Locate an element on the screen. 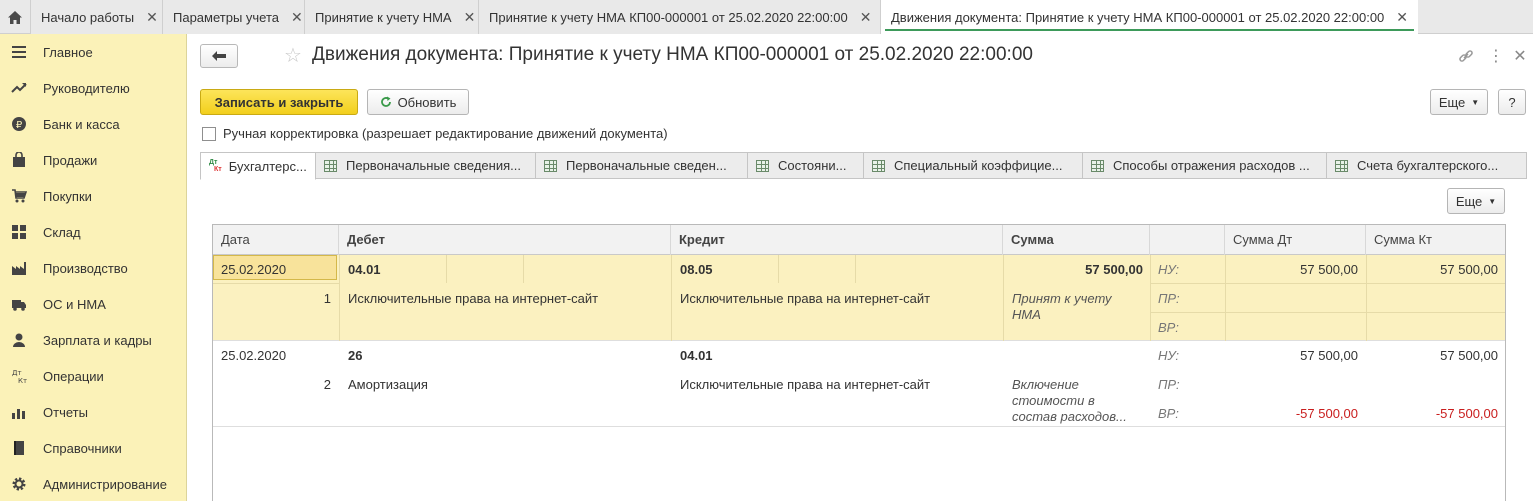 The image size is (1533, 501). col-debit: Дебет is located at coordinates (505, 240).